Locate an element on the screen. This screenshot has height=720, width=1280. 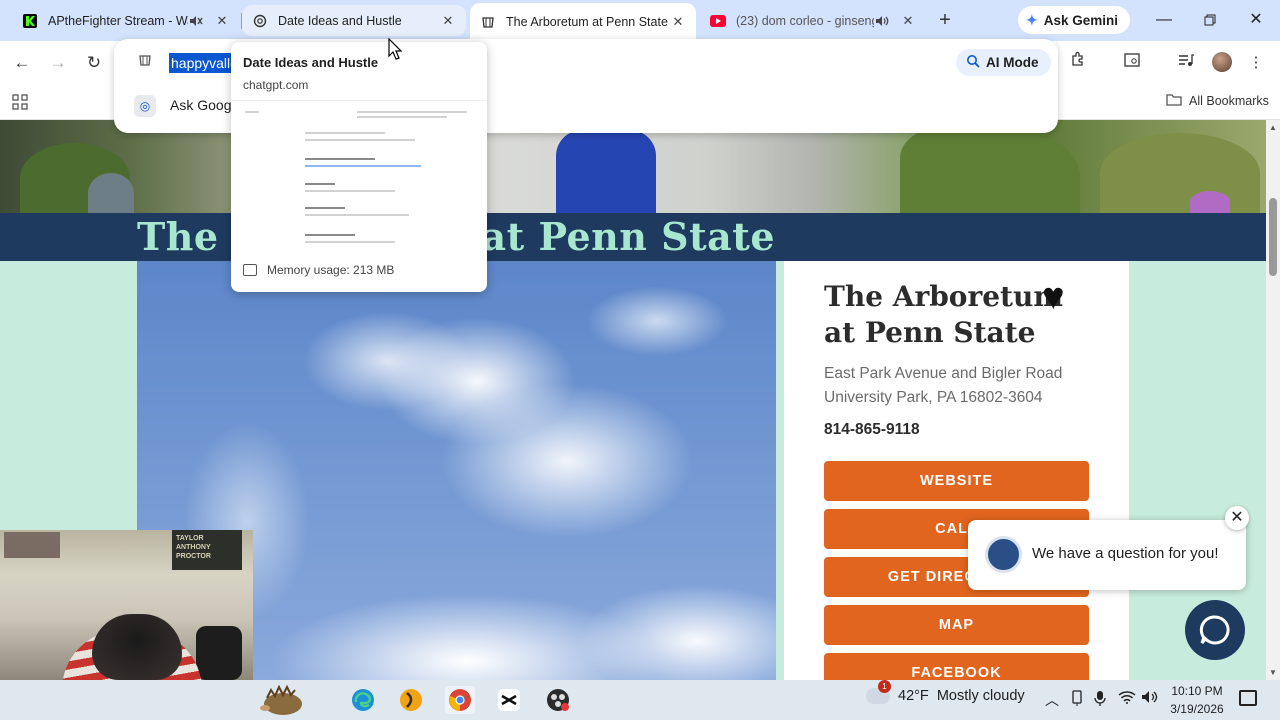
ai-mode-label: AI Mode is located at coordinates (1012, 62).